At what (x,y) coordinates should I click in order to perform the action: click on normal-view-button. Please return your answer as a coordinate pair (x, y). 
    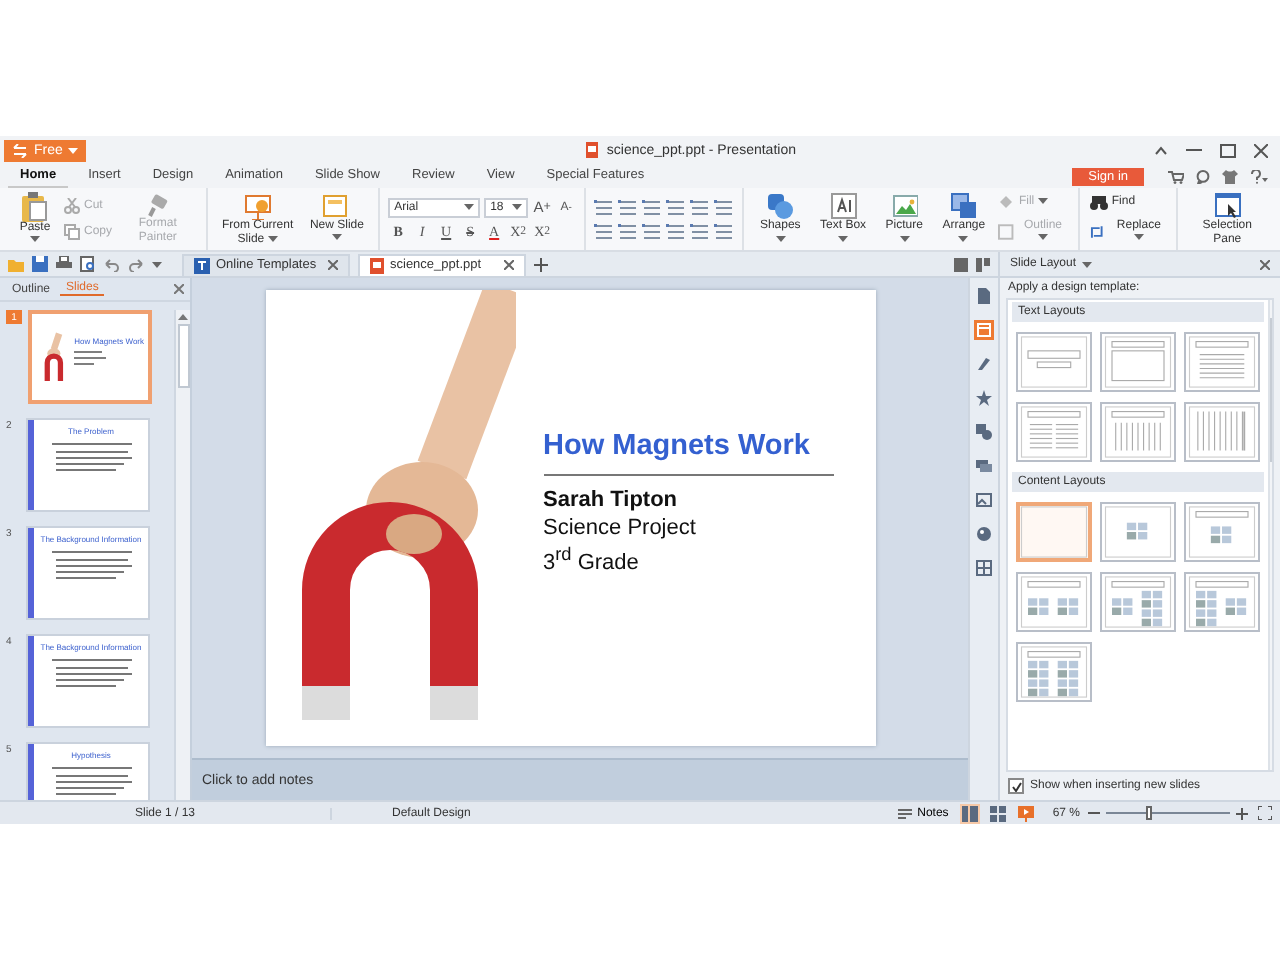
    Looking at the image, I should click on (970, 813).